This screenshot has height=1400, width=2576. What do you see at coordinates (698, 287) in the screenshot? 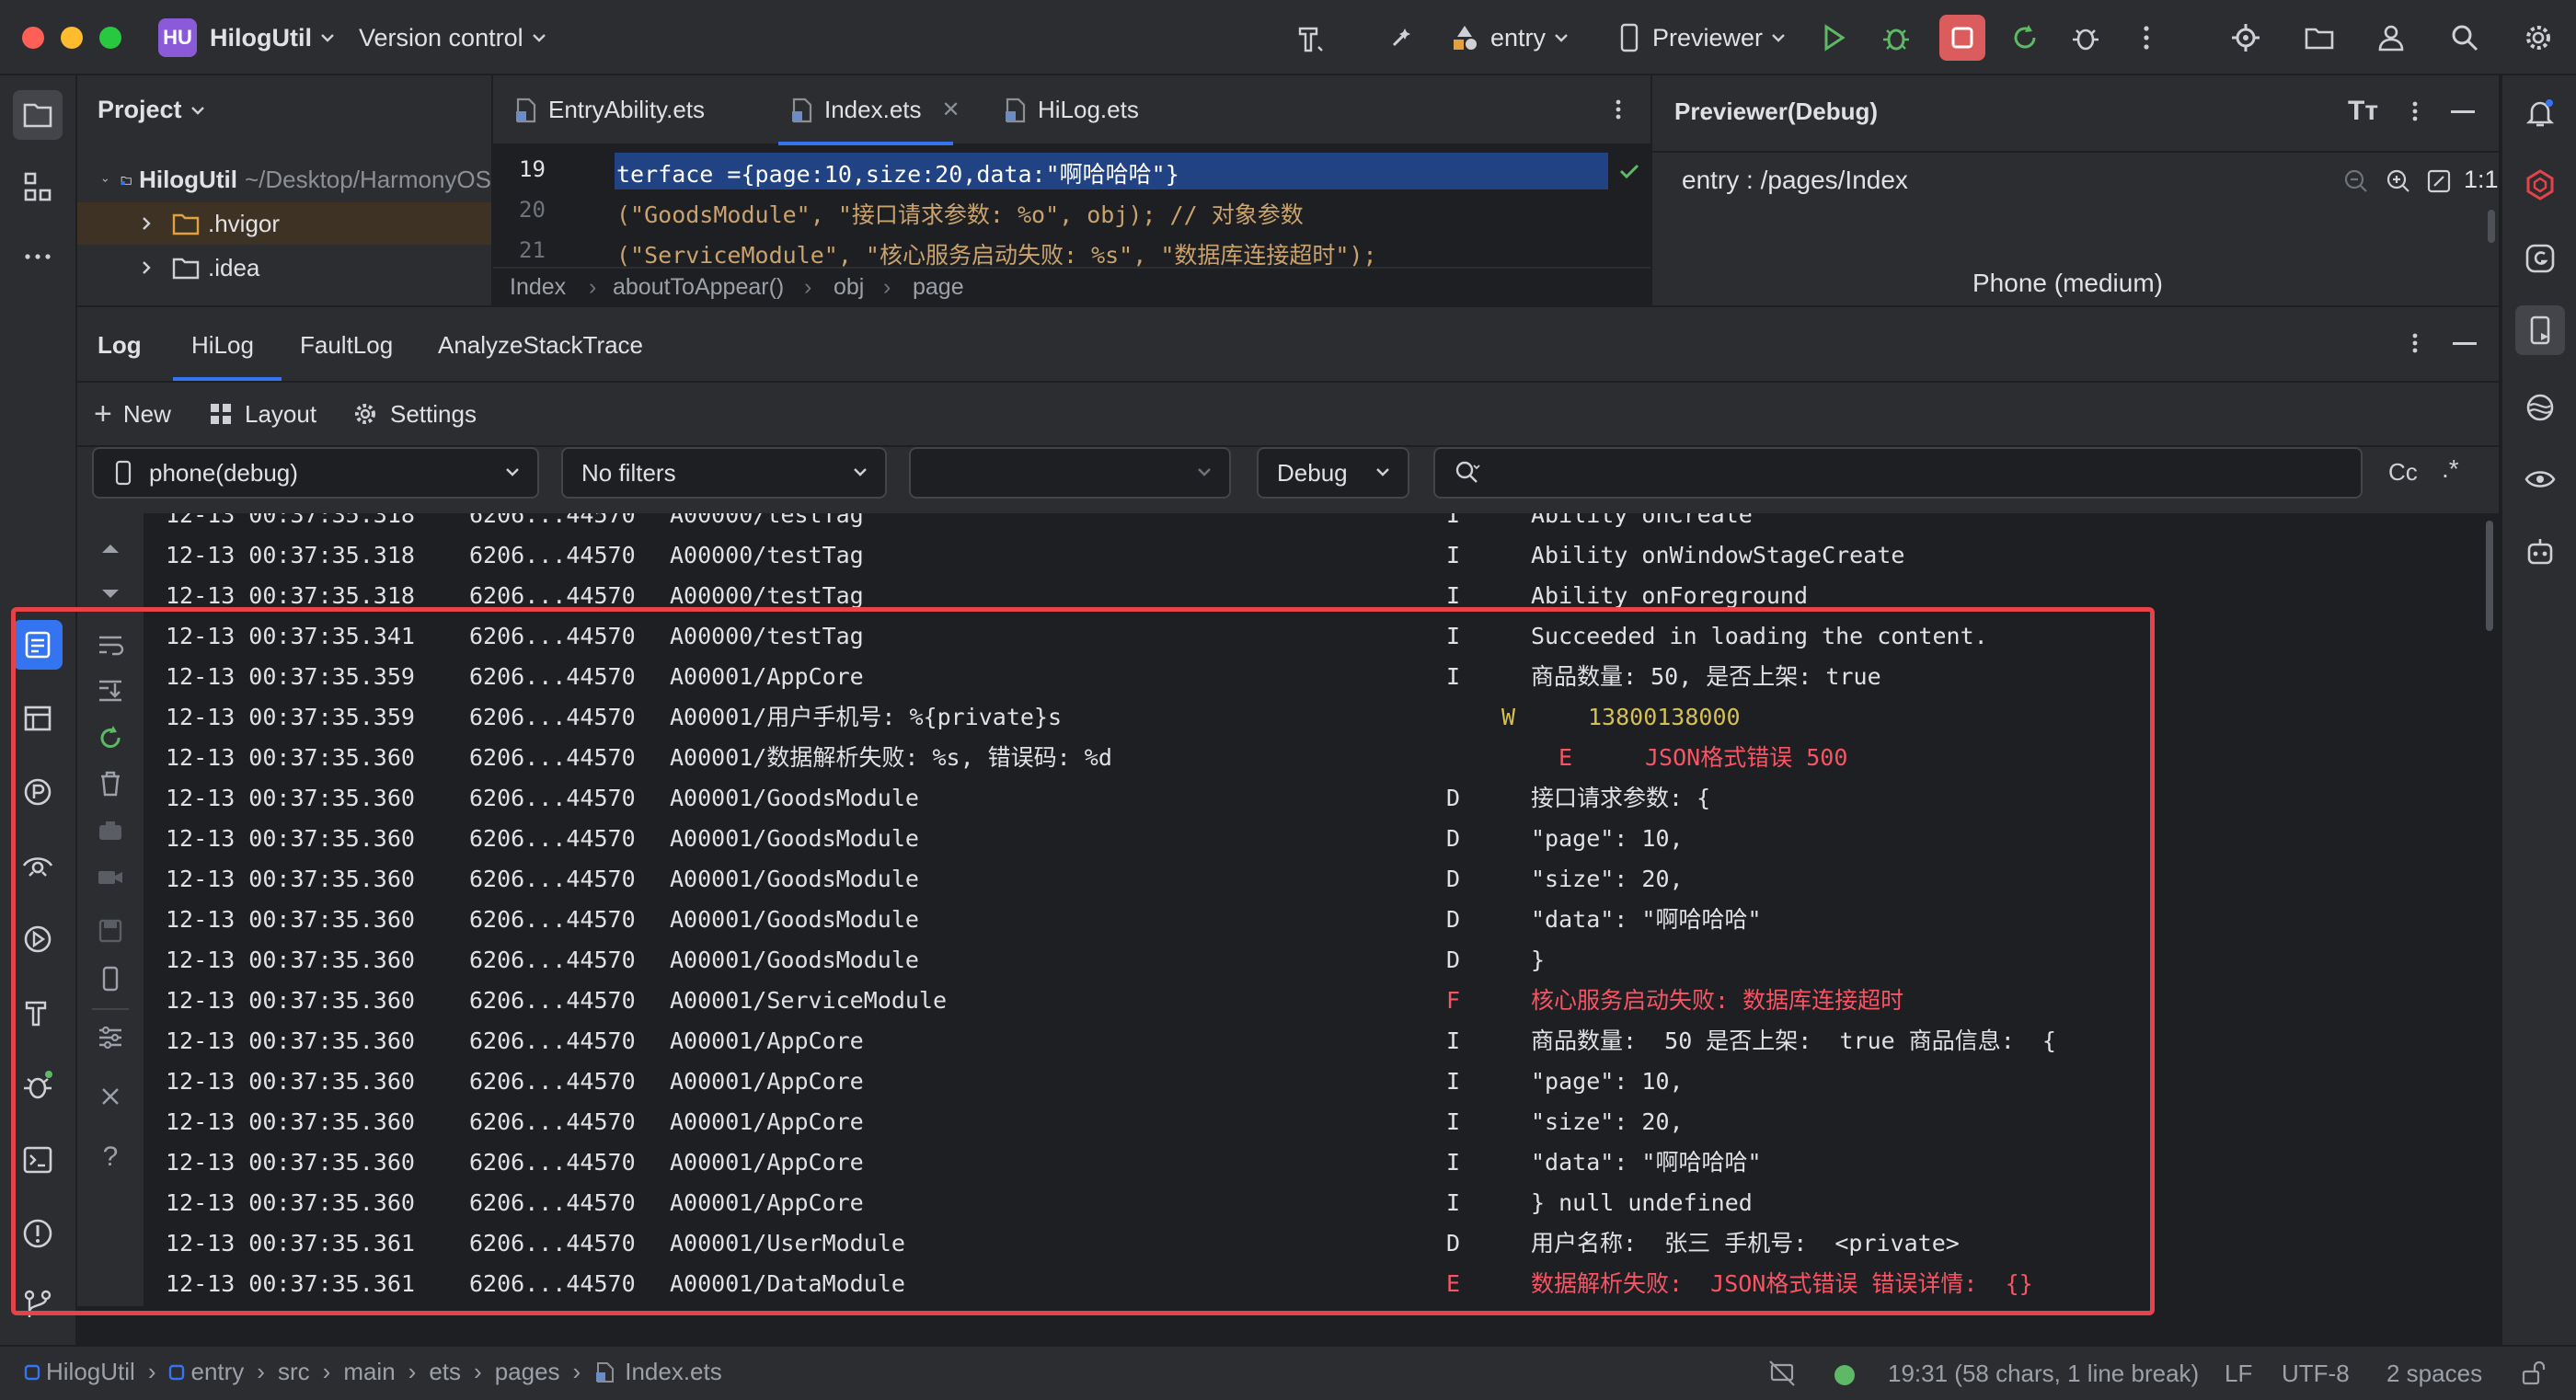
I see `breadcrumb-item: aboutToAppear()` at bounding box center [698, 287].